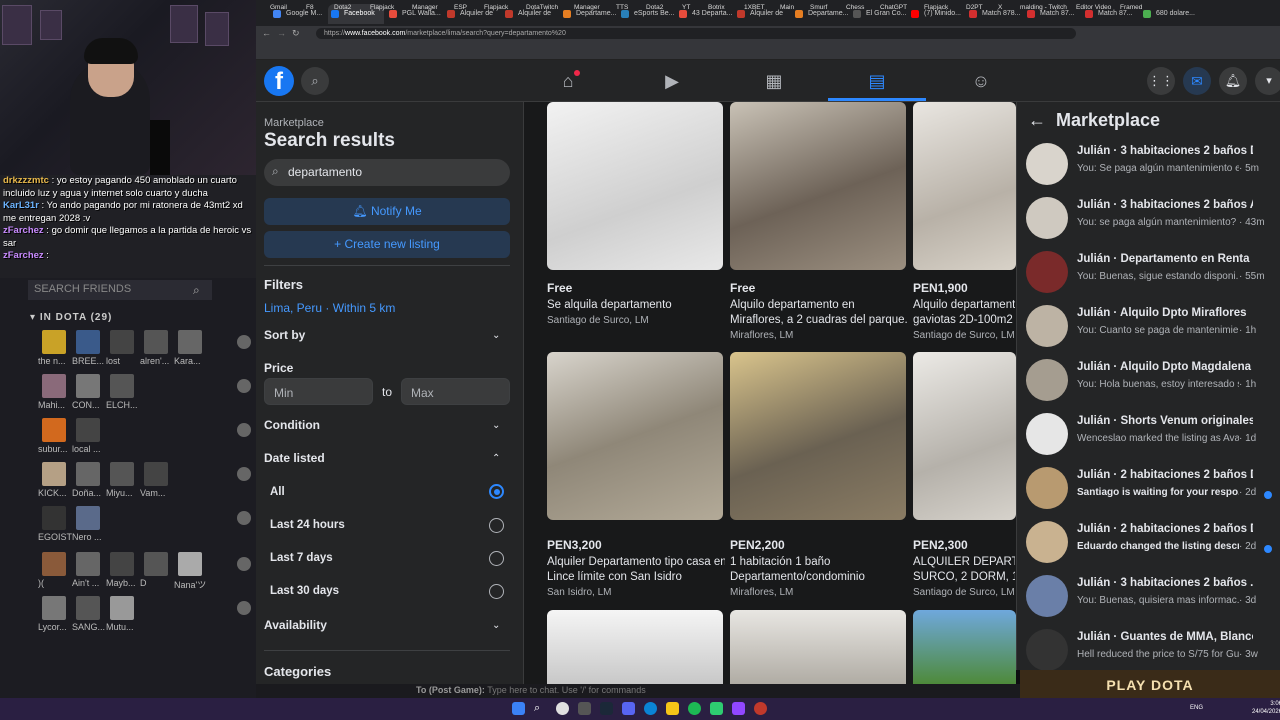  Describe the element at coordinates (1043, 7) in the screenshot. I see `bookmark-item: malding - Twitch` at that location.